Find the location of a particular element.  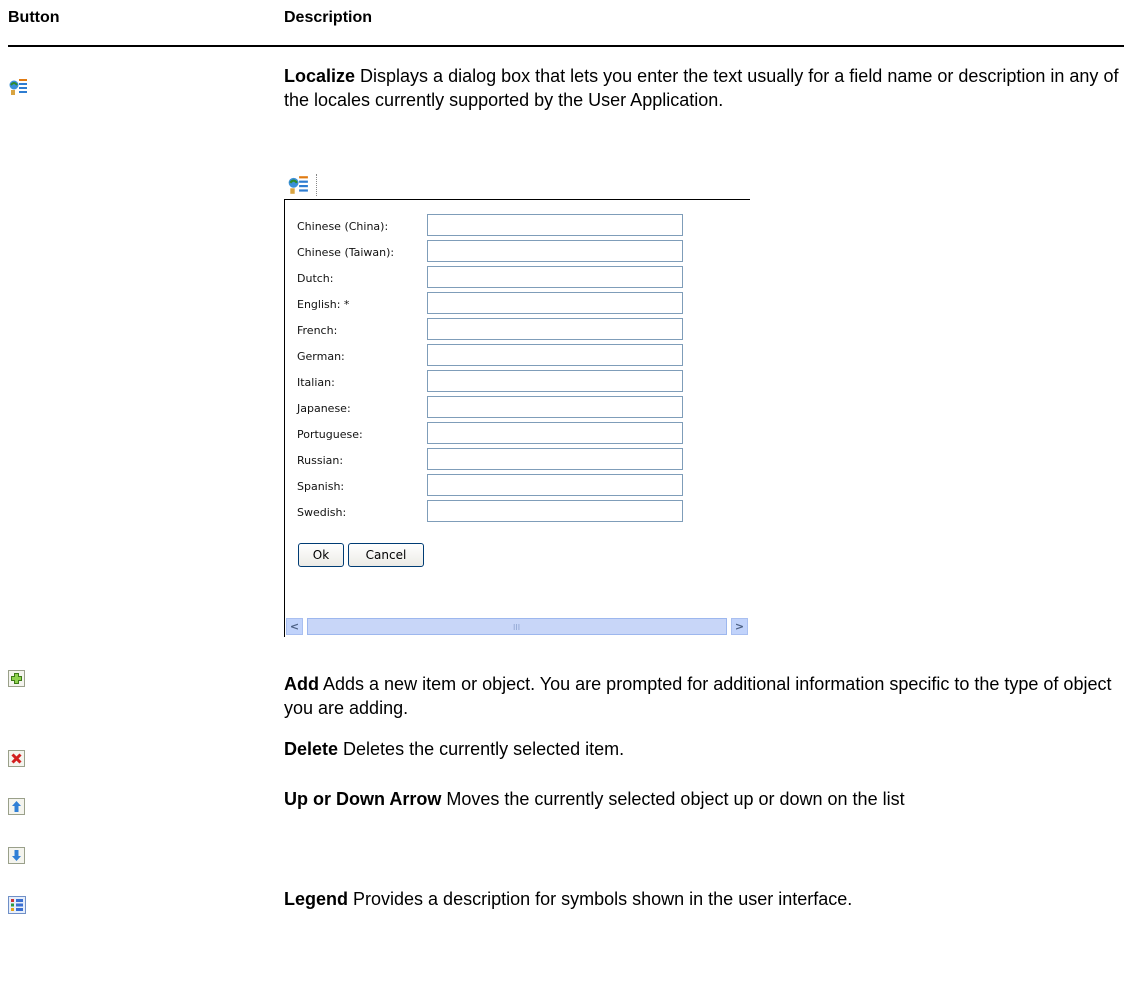

locale-label: Portuguese: is located at coordinates (330, 434).